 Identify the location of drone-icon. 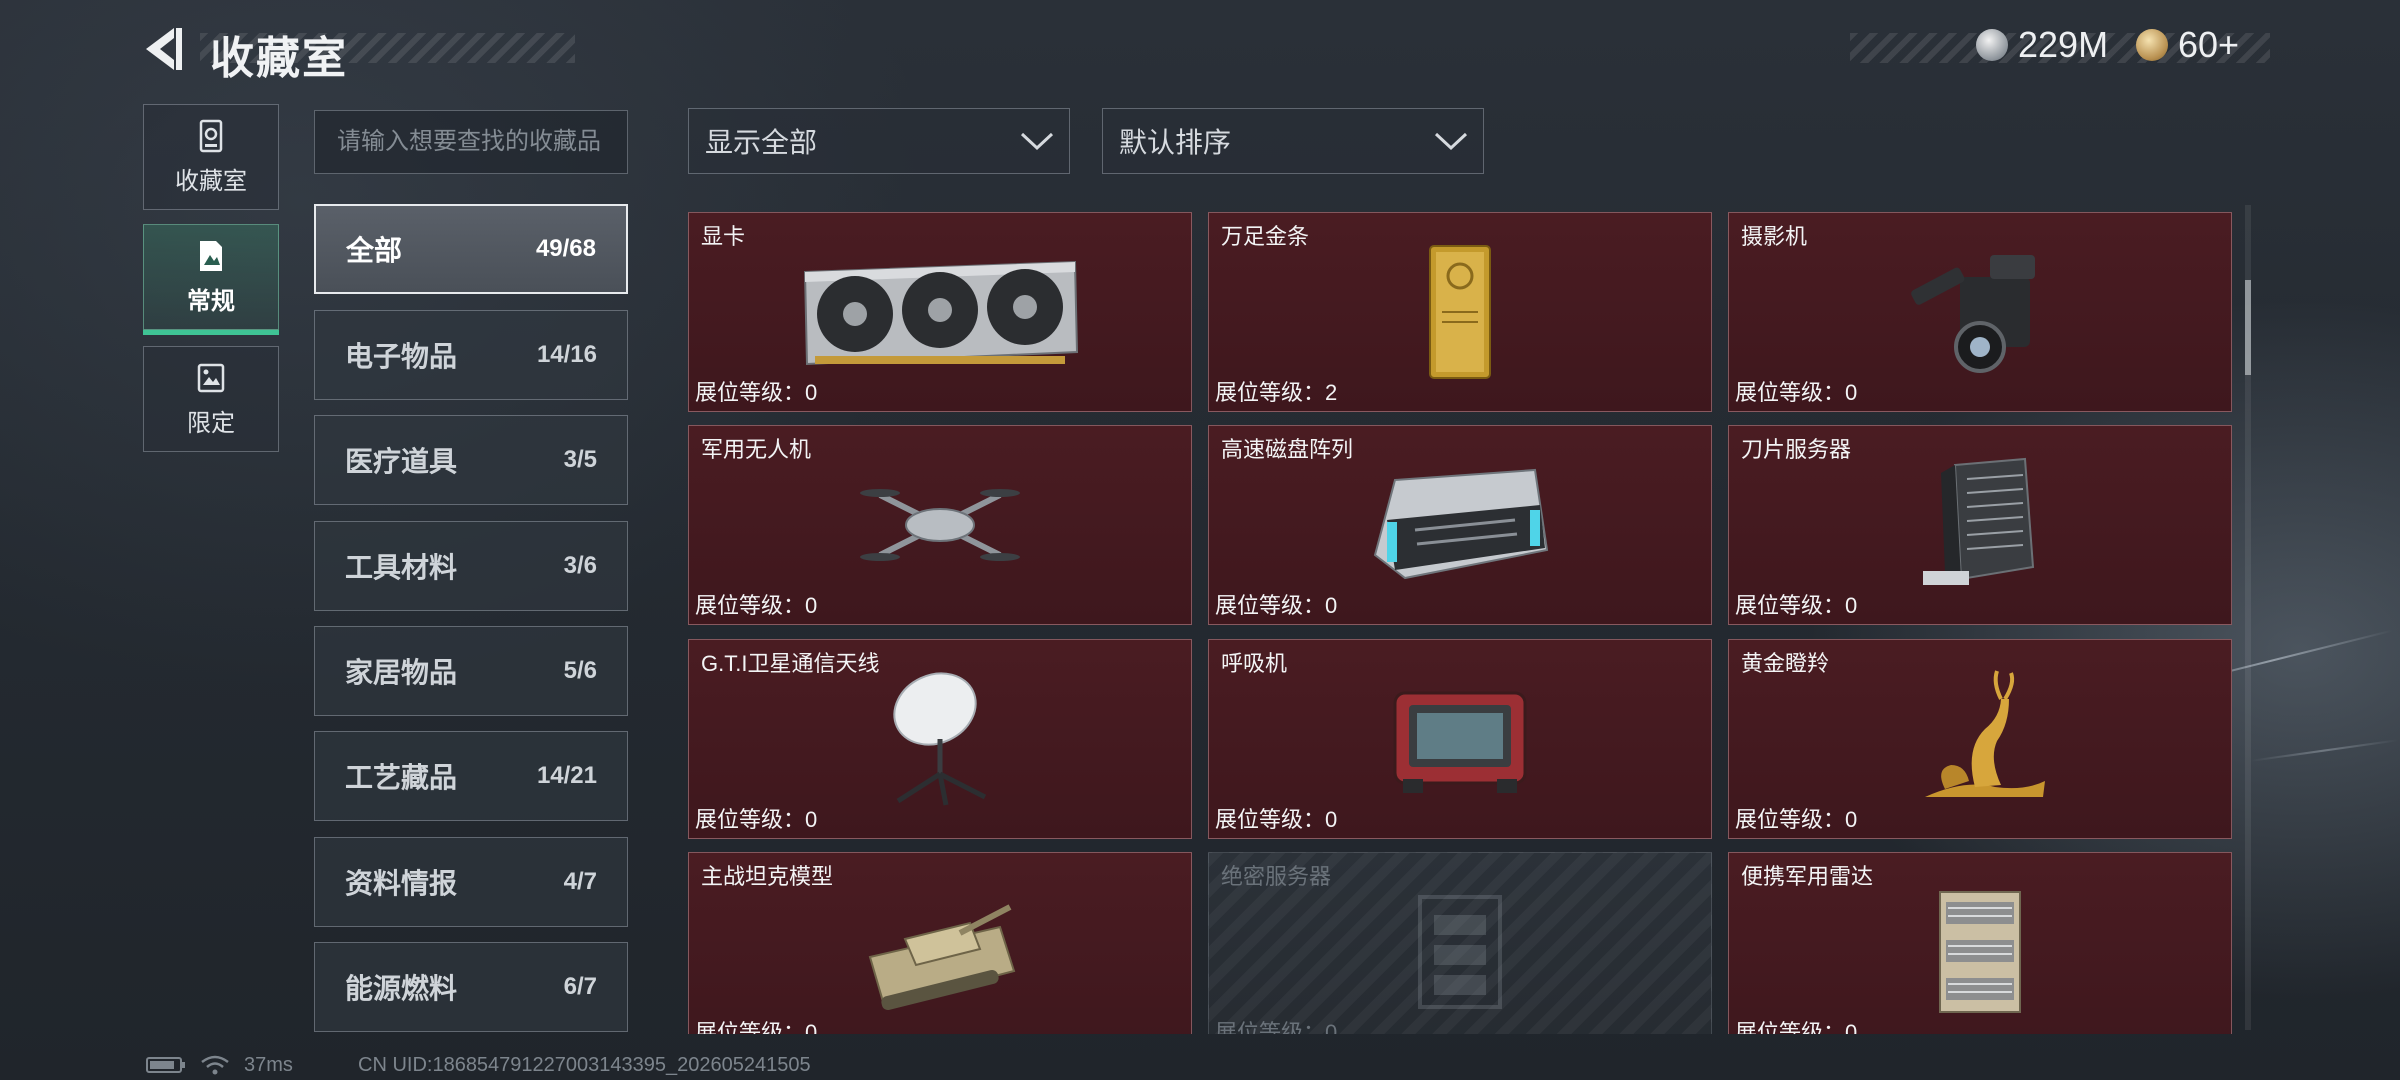
(940, 525).